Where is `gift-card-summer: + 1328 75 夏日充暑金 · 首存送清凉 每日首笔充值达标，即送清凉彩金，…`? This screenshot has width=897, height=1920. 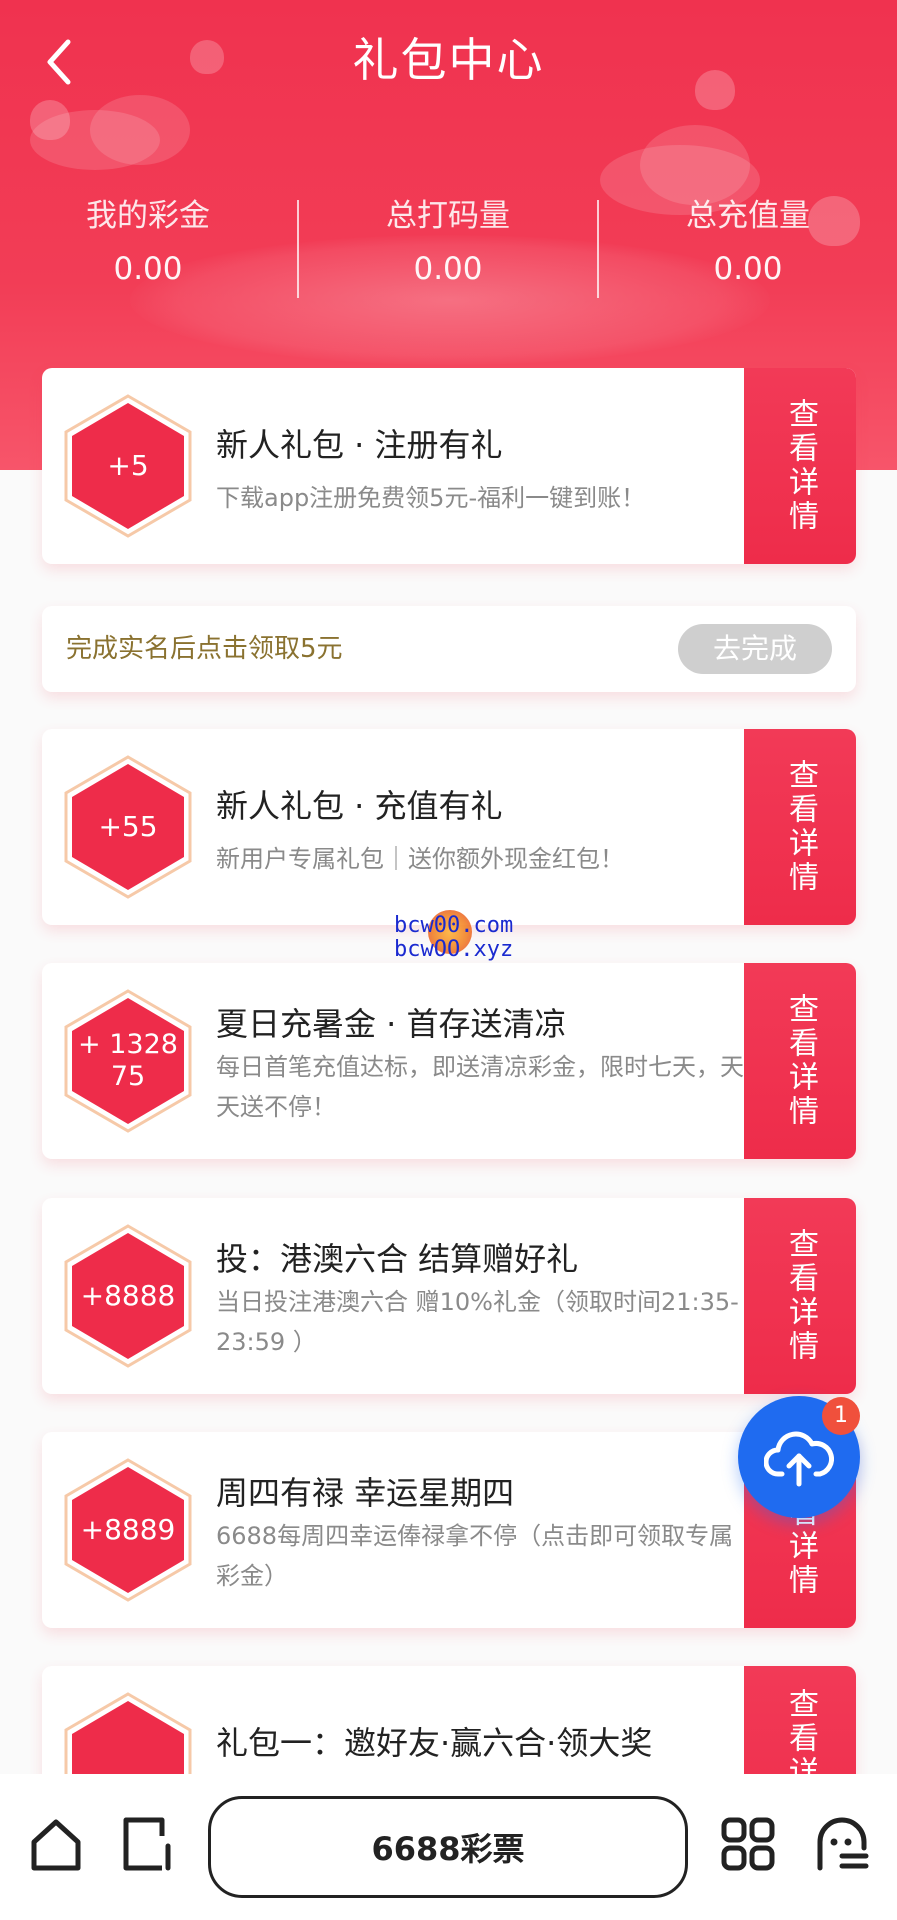
gift-card-summer: + 1328 75 夏日充暑金 · 首存送清凉 每日首笔充值达标，即送清凉彩金，… is located at coordinates (449, 1061).